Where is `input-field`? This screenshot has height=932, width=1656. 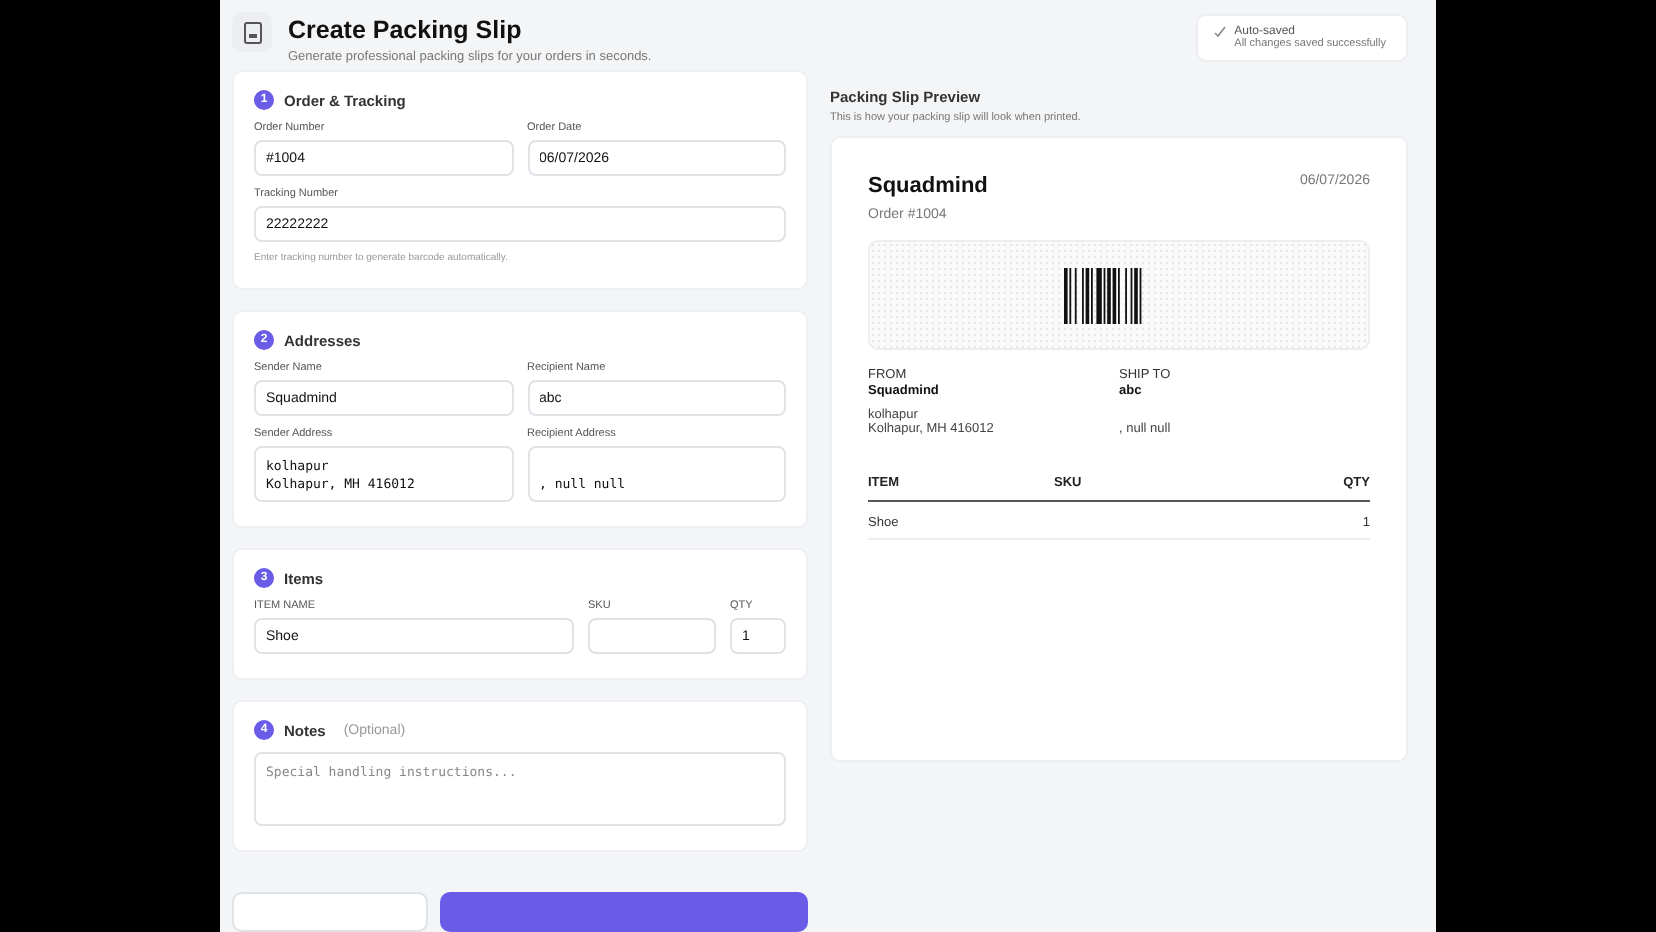
input-field is located at coordinates (652, 636).